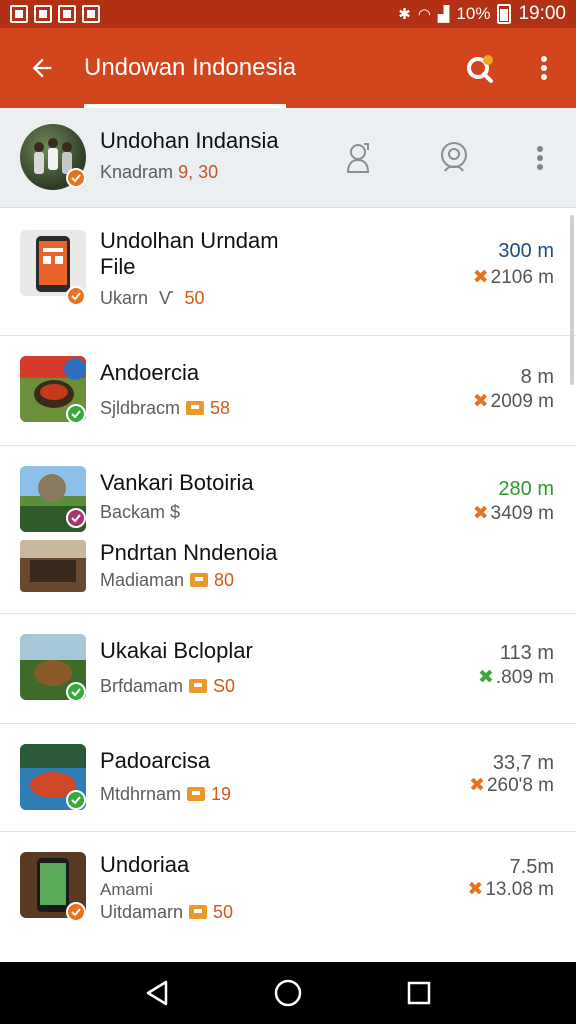 Image resolution: width=576 pixels, height=1024 pixels. Describe the element at coordinates (515, 677) in the screenshot. I see `item-secondary-value: ✖ .809 m` at that location.